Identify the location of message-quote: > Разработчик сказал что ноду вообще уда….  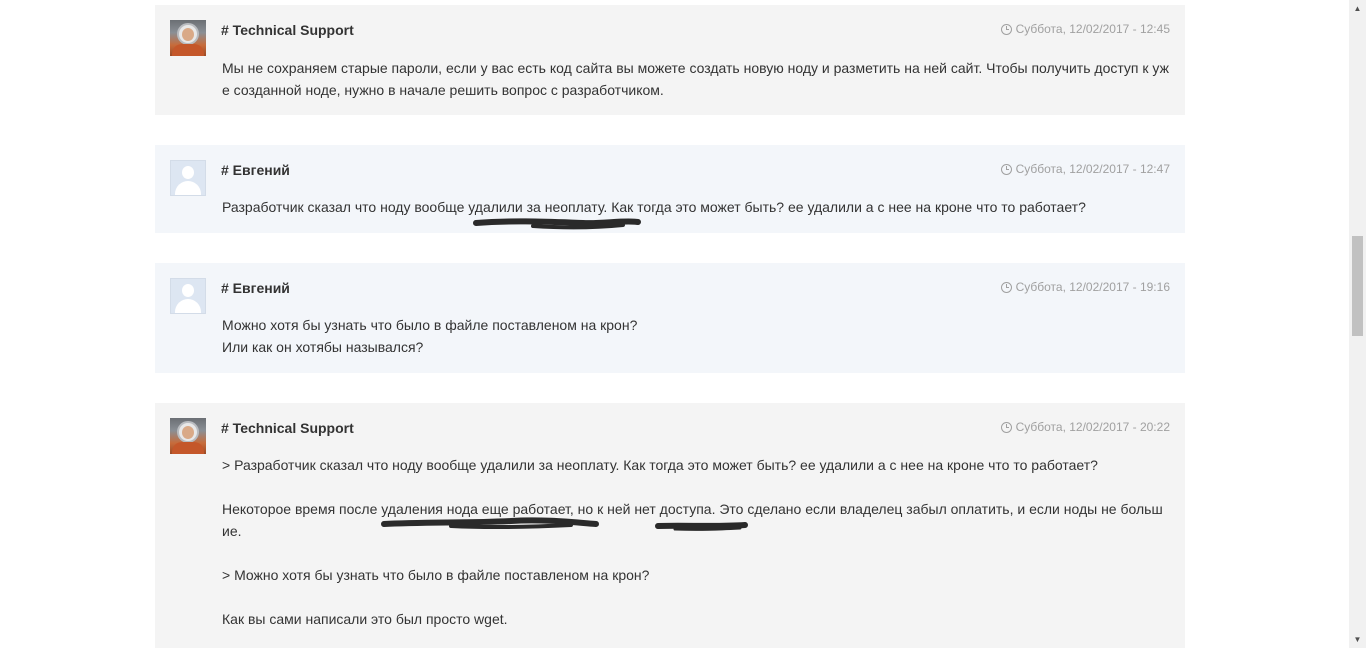
(660, 465).